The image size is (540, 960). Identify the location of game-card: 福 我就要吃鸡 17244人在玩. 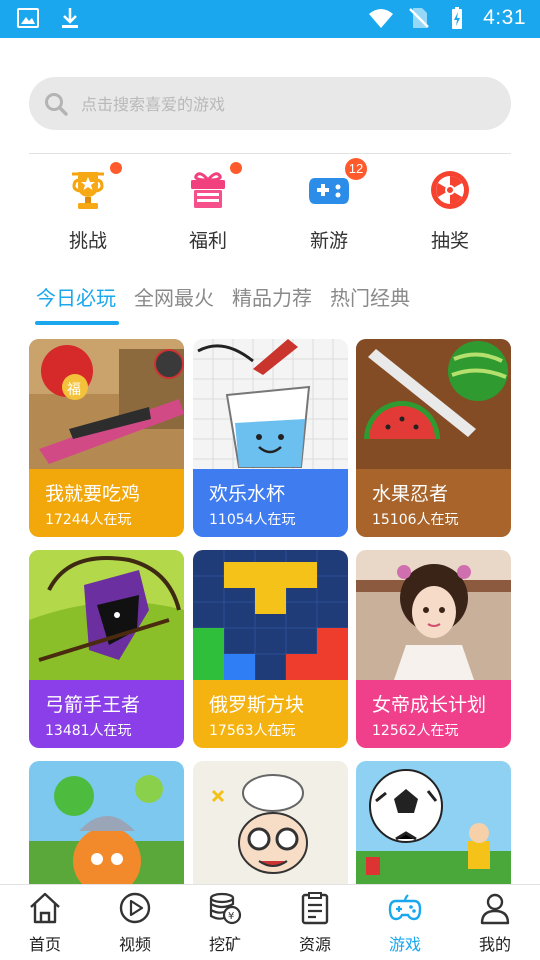
(106, 438).